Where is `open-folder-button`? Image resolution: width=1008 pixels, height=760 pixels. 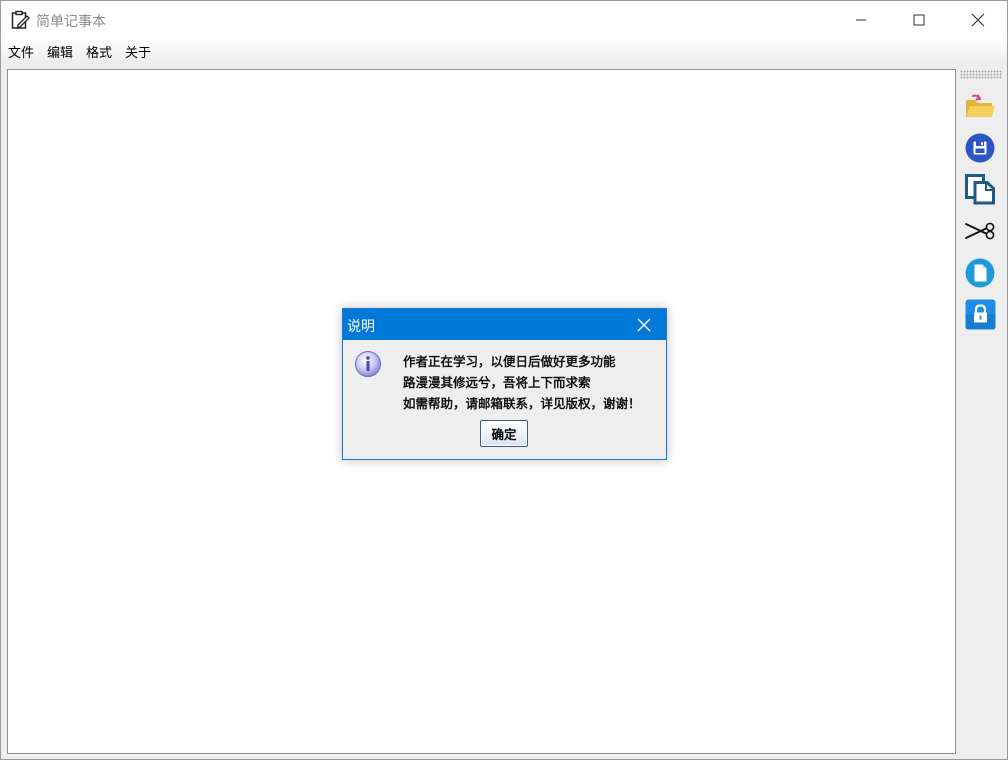 open-folder-button is located at coordinates (980, 106).